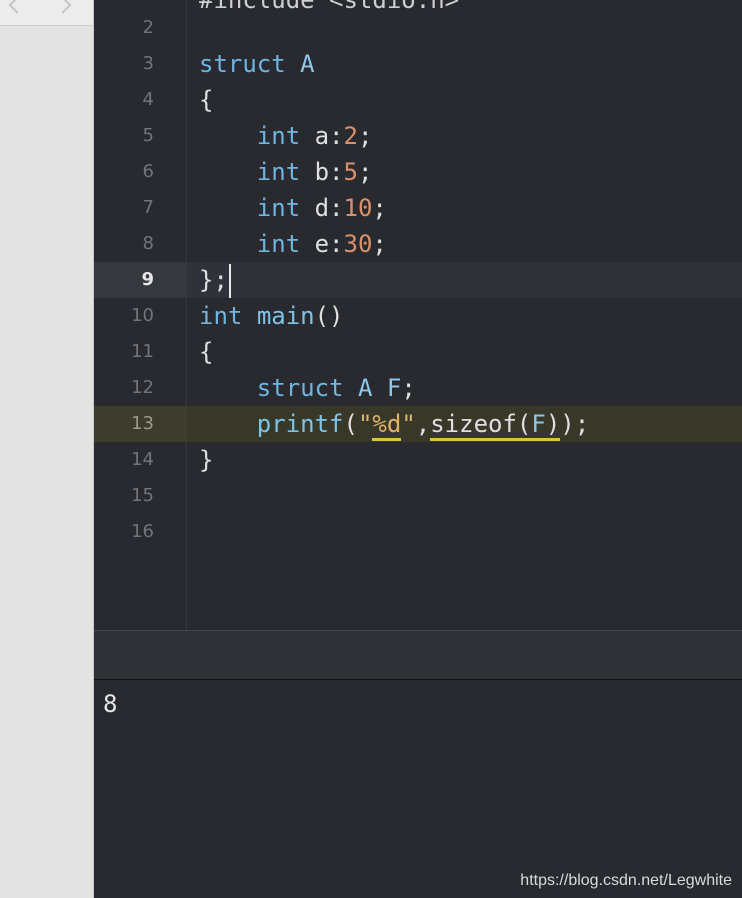 This screenshot has width=742, height=898. Describe the element at coordinates (142, 351) in the screenshot. I see `line-number: 11` at that location.